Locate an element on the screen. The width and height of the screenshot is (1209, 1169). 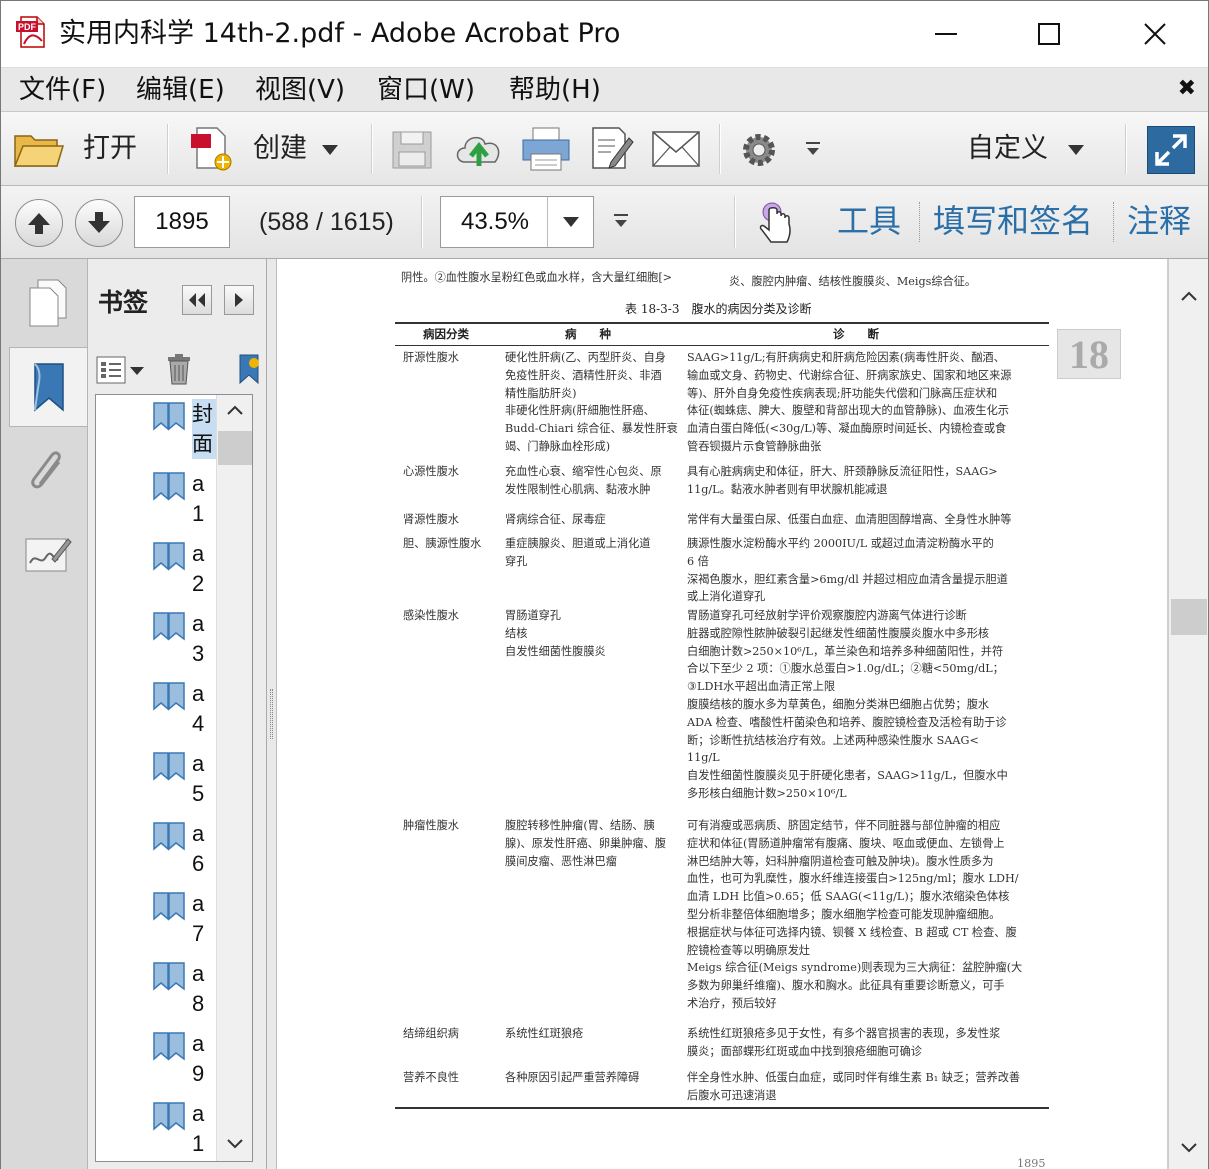
settings-gear-icon is located at coordinates (759, 150).